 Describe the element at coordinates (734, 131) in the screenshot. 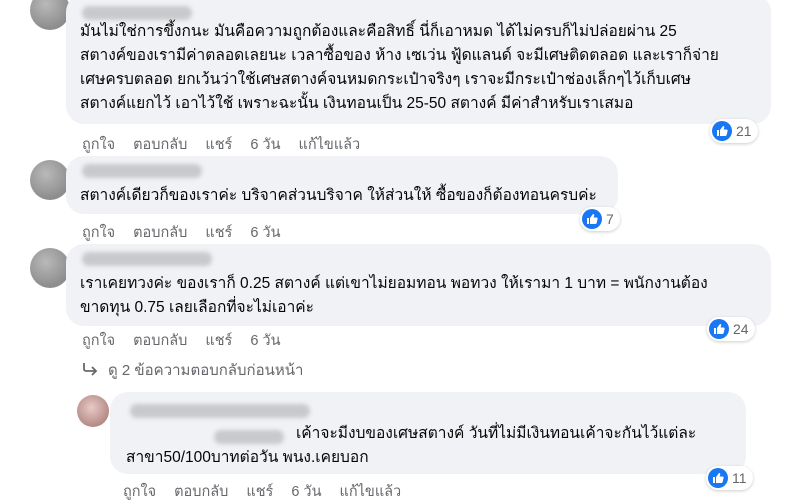

I see `reaction-count: 21` at that location.